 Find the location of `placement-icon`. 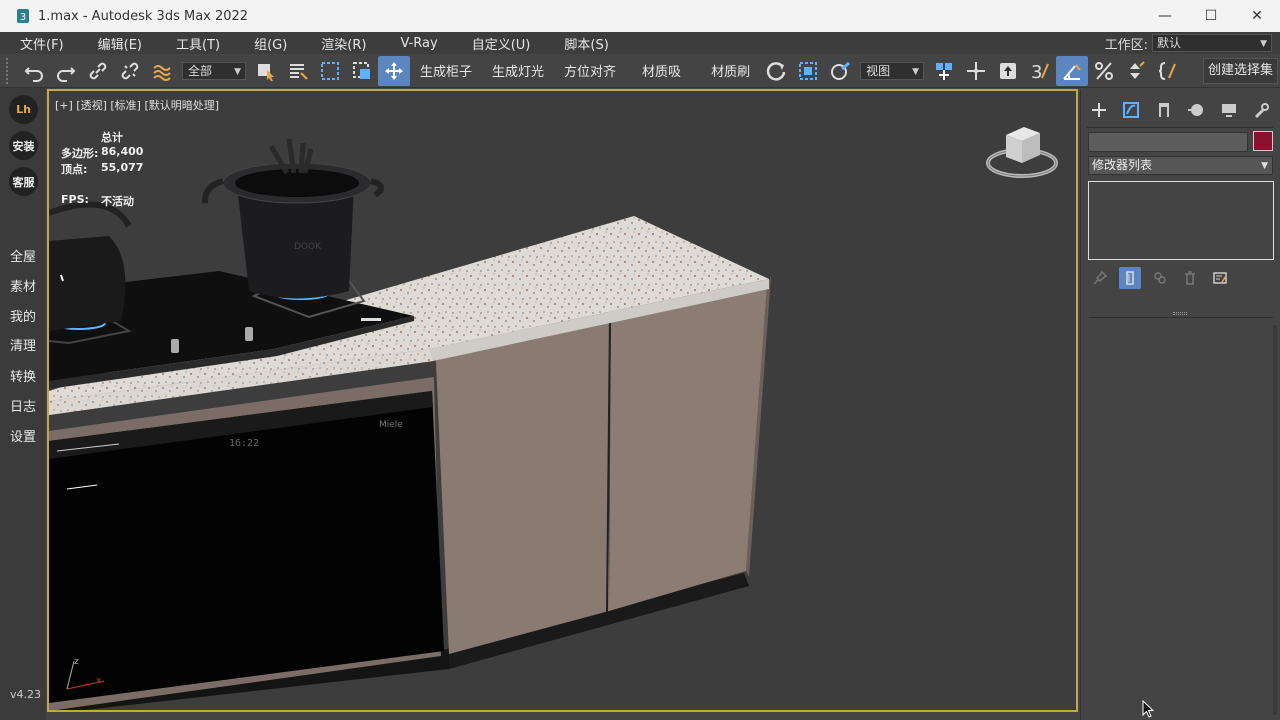

placement-icon is located at coordinates (841, 70).